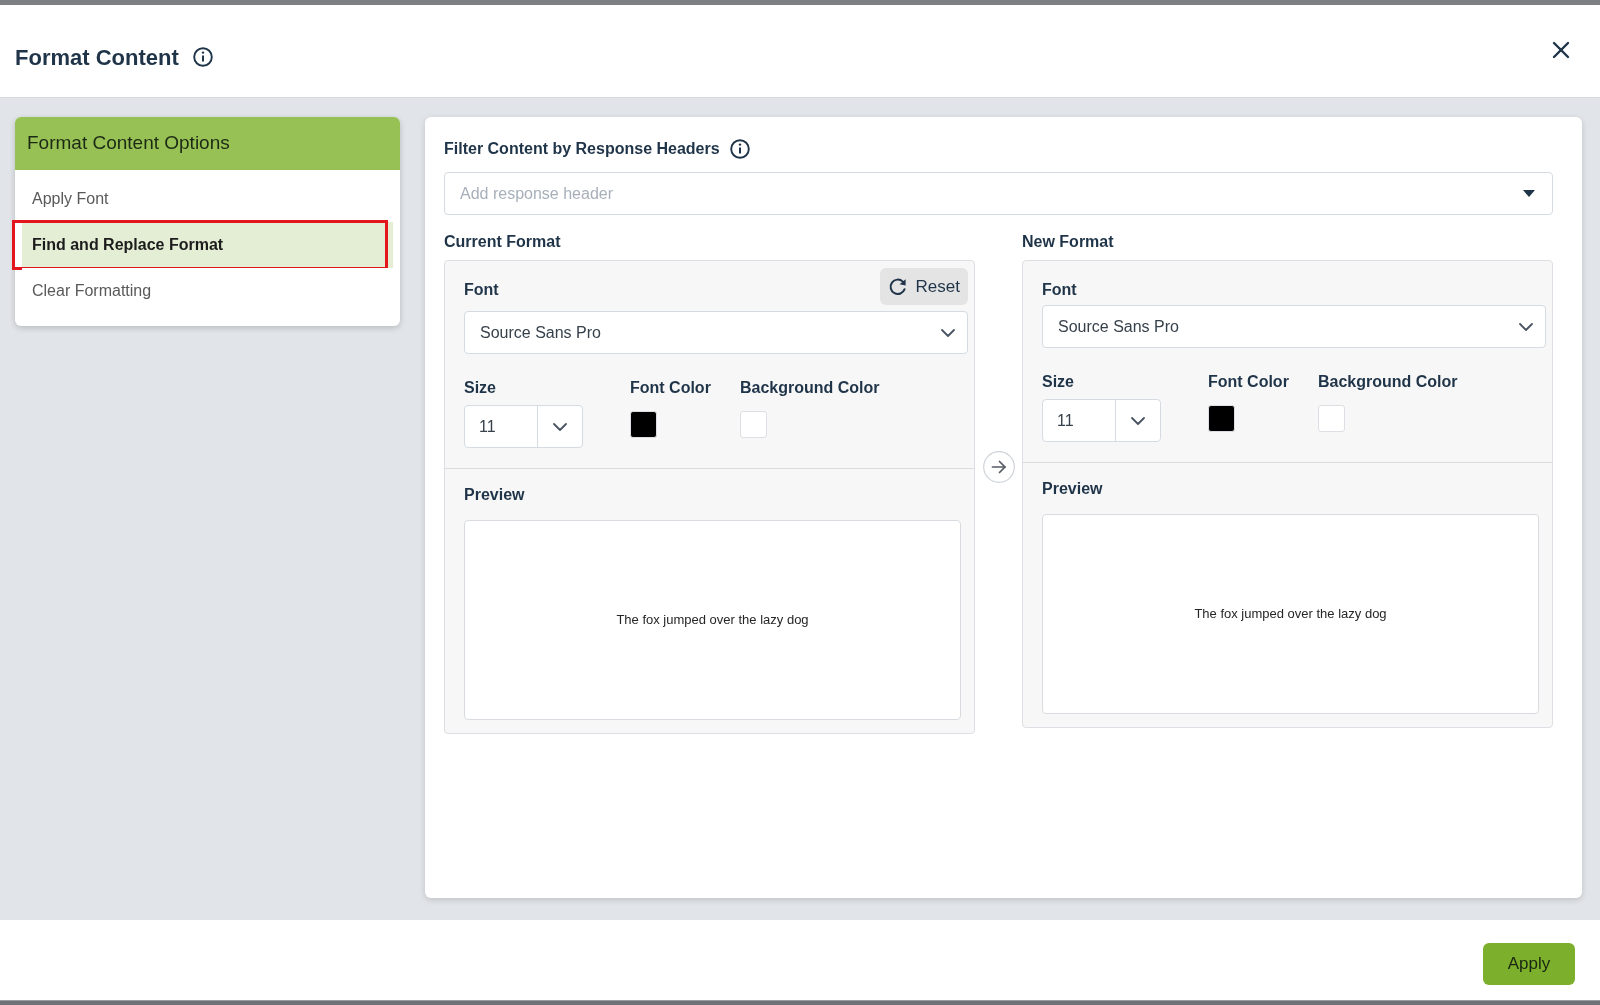  I want to click on response-header-dropdown: Add response header, so click(998, 193).